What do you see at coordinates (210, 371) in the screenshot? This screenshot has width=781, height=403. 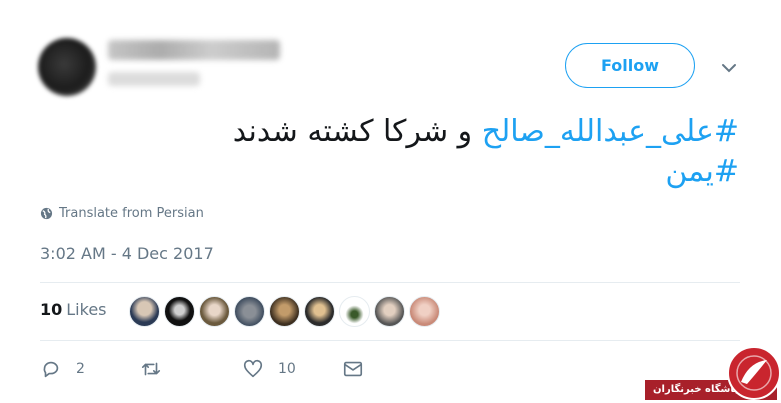 I see `tweet-actions: 2 10` at bounding box center [210, 371].